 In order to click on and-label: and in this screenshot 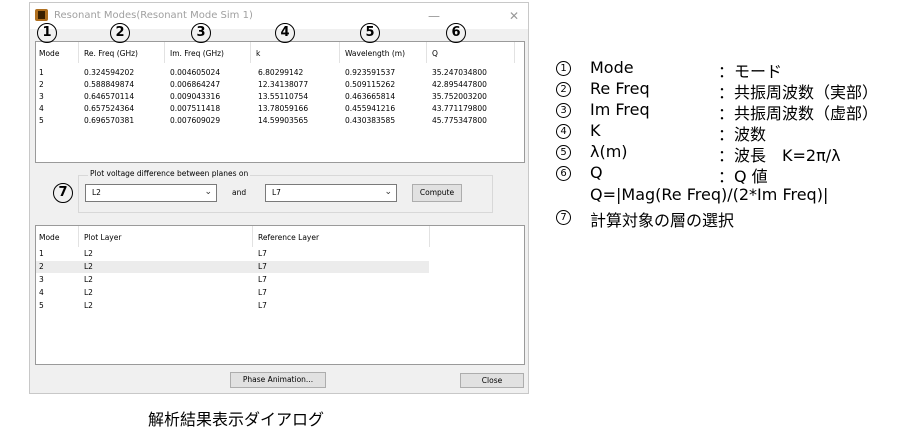, I will do `click(239, 192)`.